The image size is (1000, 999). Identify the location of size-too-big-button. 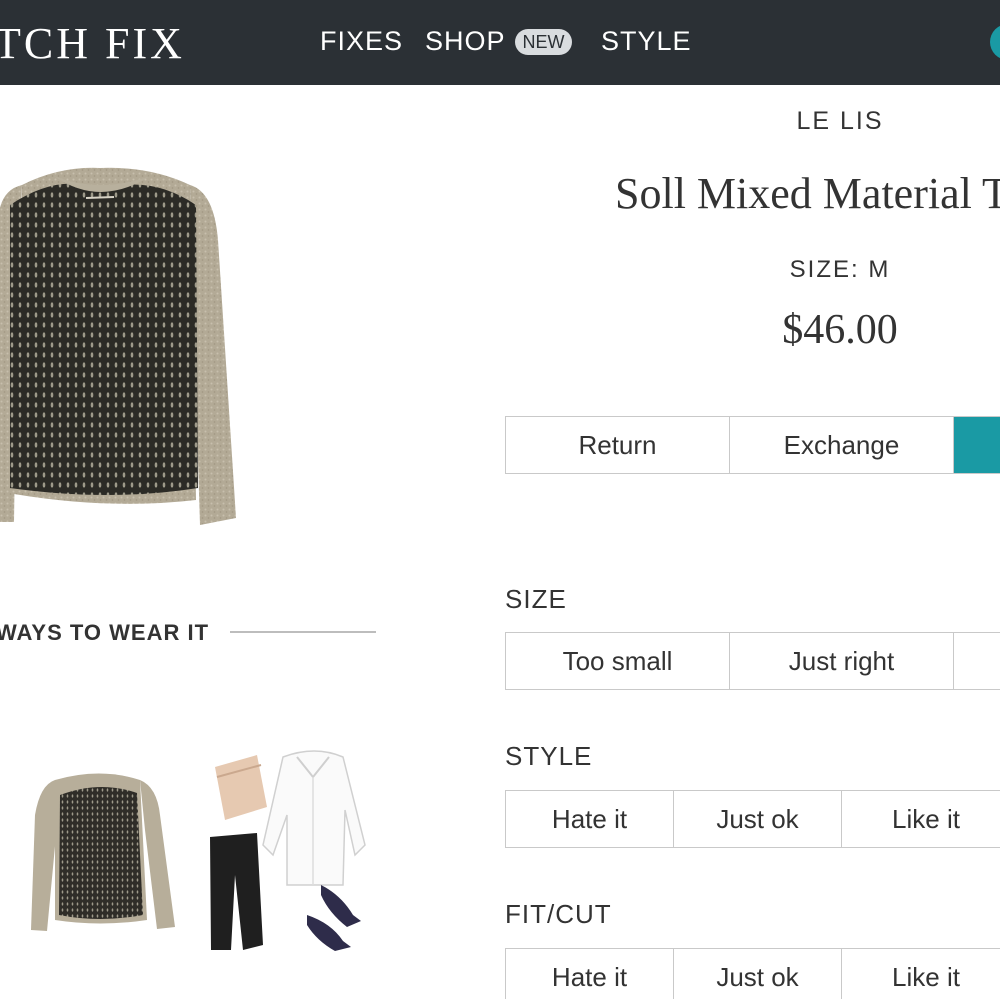
(977, 661).